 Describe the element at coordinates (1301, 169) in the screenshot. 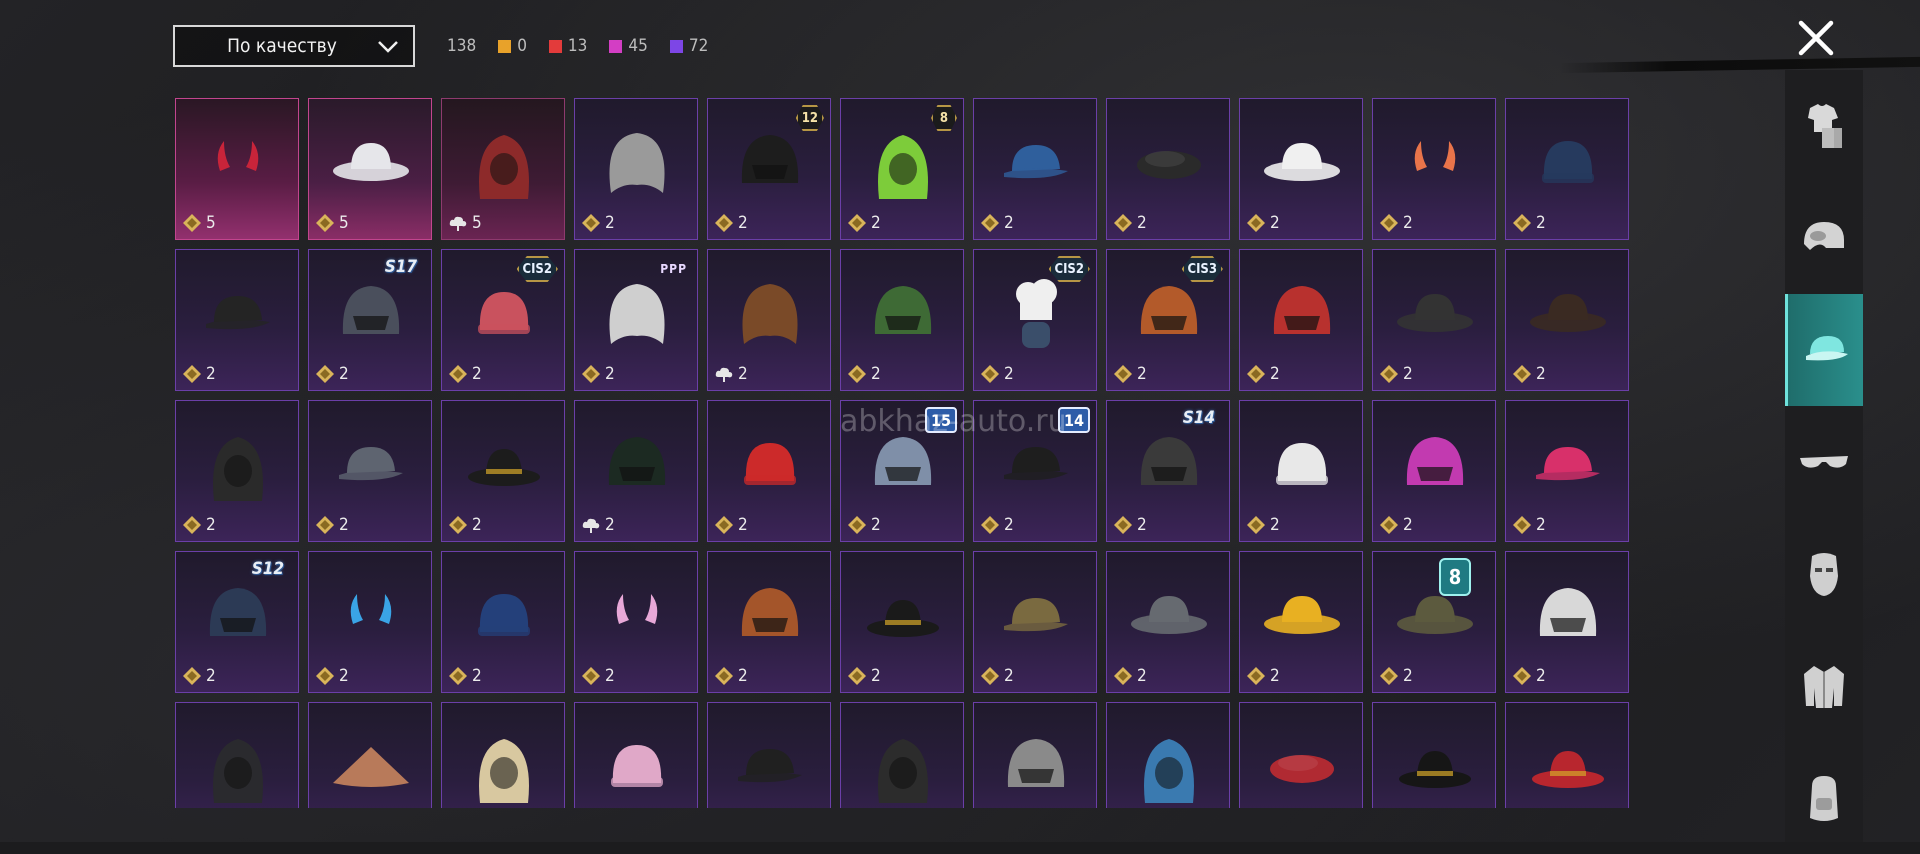

I see `item-tile-sun-hat: 2` at that location.